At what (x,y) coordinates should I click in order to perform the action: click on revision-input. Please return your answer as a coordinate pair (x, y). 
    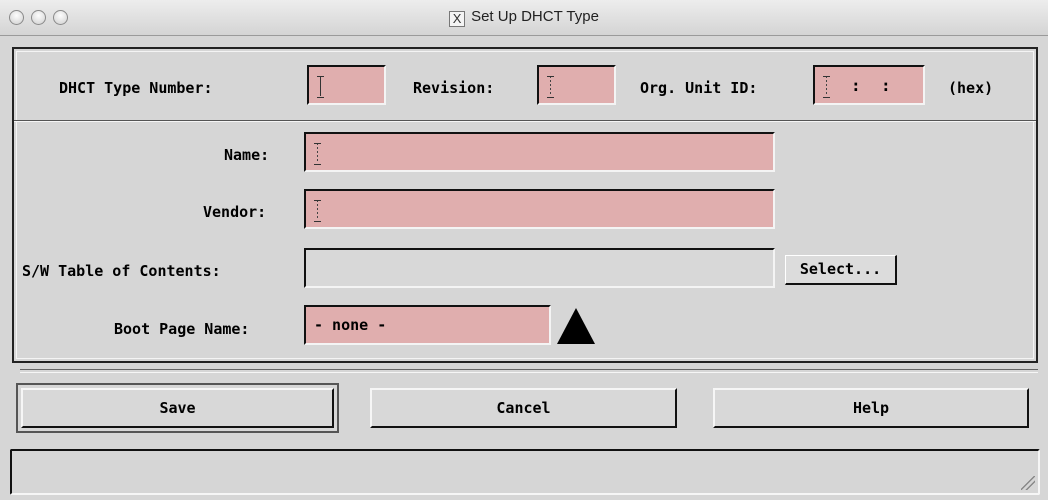
    Looking at the image, I should click on (576, 85).